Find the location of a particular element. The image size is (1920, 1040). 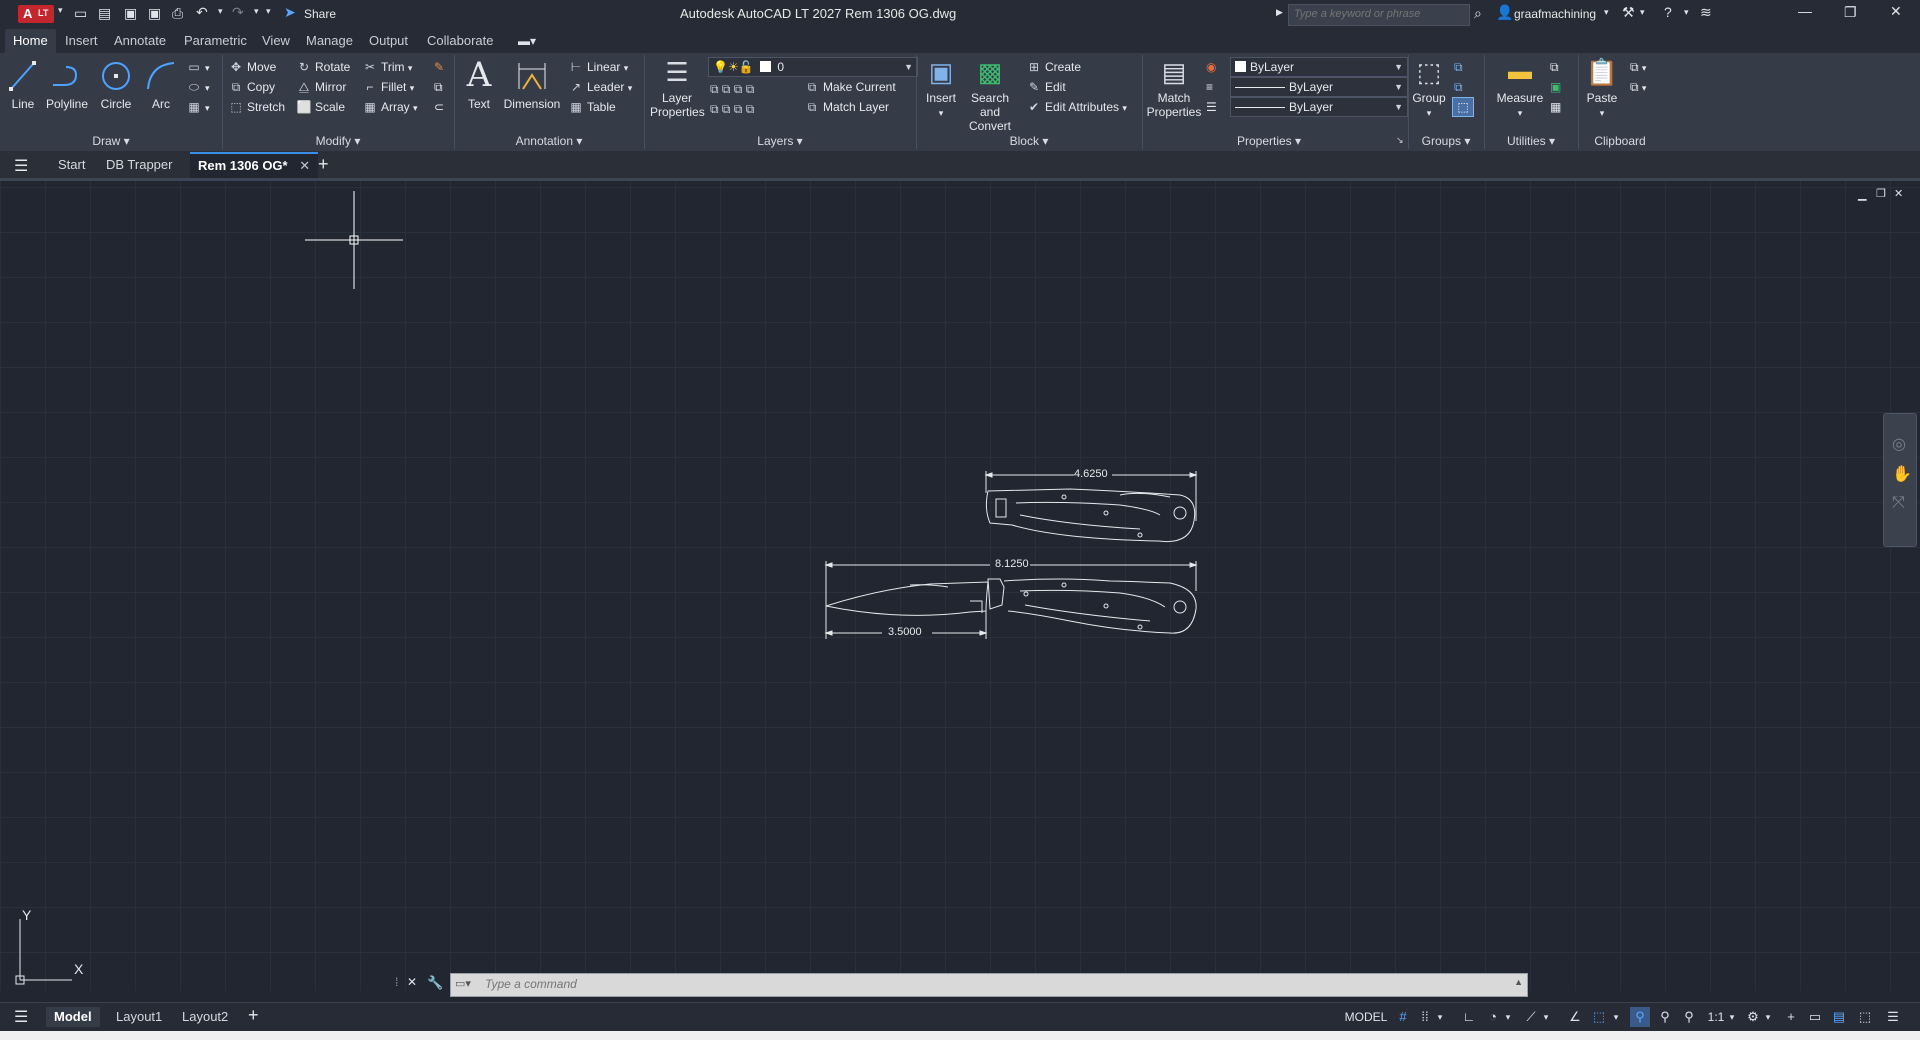

annotation-visibility-icon: ⚲ is located at coordinates (1640, 1017).